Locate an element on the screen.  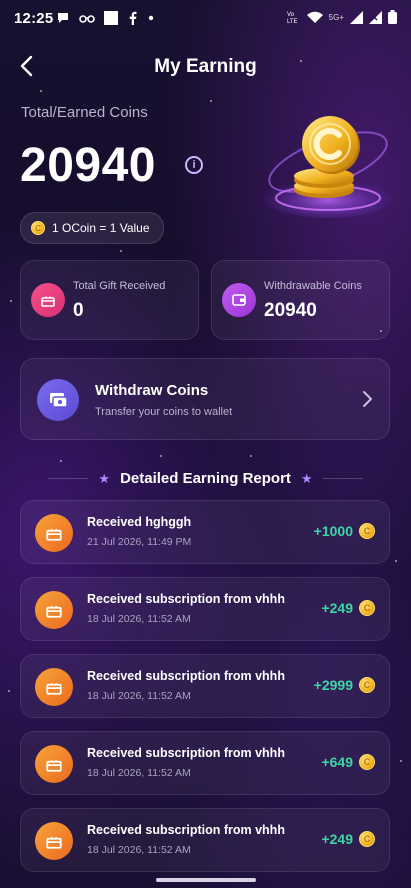
gift-received-label: Total Gift Received is located at coordinates (119, 286).